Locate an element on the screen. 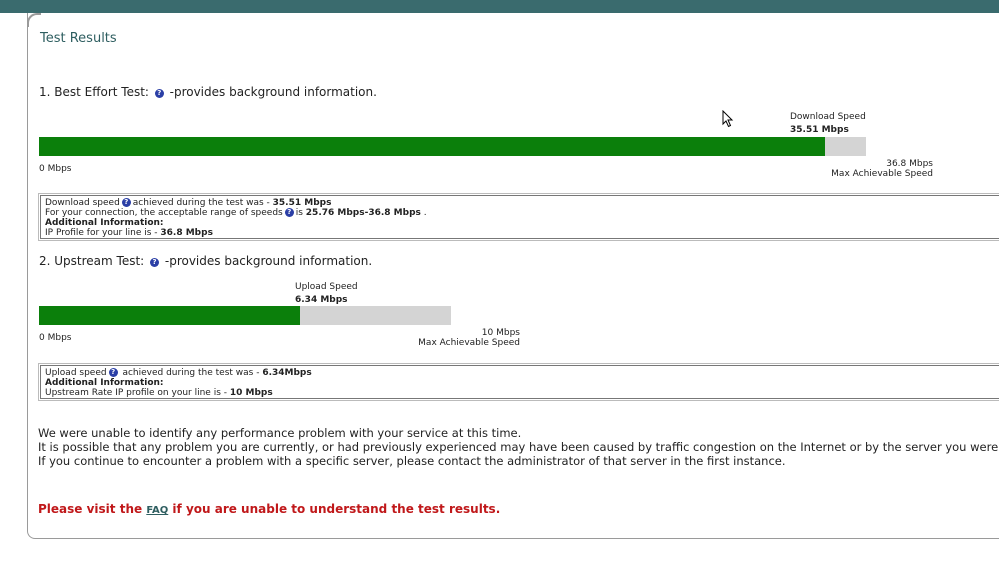 This screenshot has height=562, width=999. panel-corner is located at coordinates (34, 20).